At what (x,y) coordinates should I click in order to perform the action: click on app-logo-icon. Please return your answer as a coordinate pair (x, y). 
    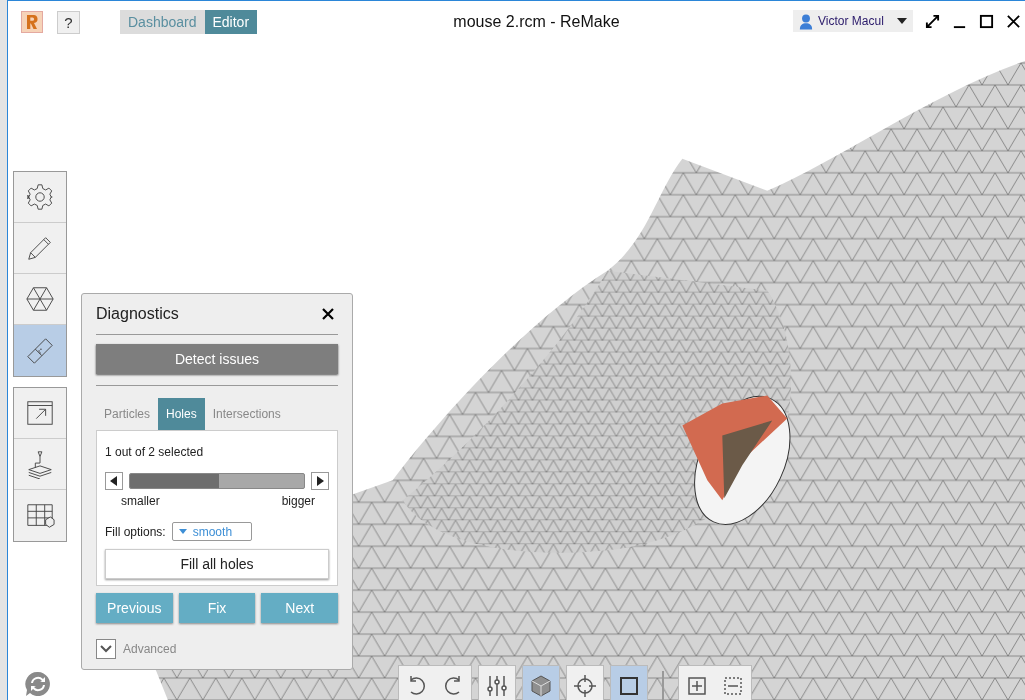
    Looking at the image, I should click on (32, 22).